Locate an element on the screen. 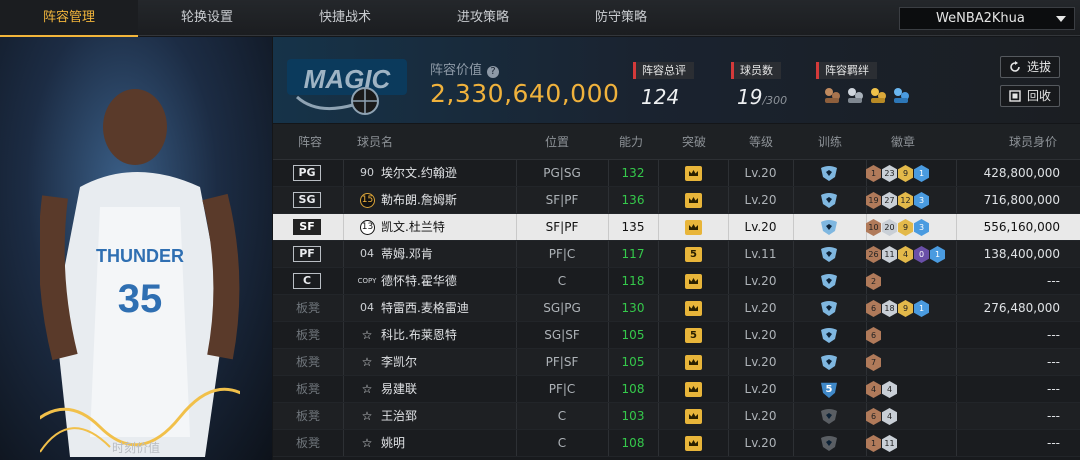 This screenshot has height=460, width=1080. badge-hex-icon: 10 is located at coordinates (873, 227).